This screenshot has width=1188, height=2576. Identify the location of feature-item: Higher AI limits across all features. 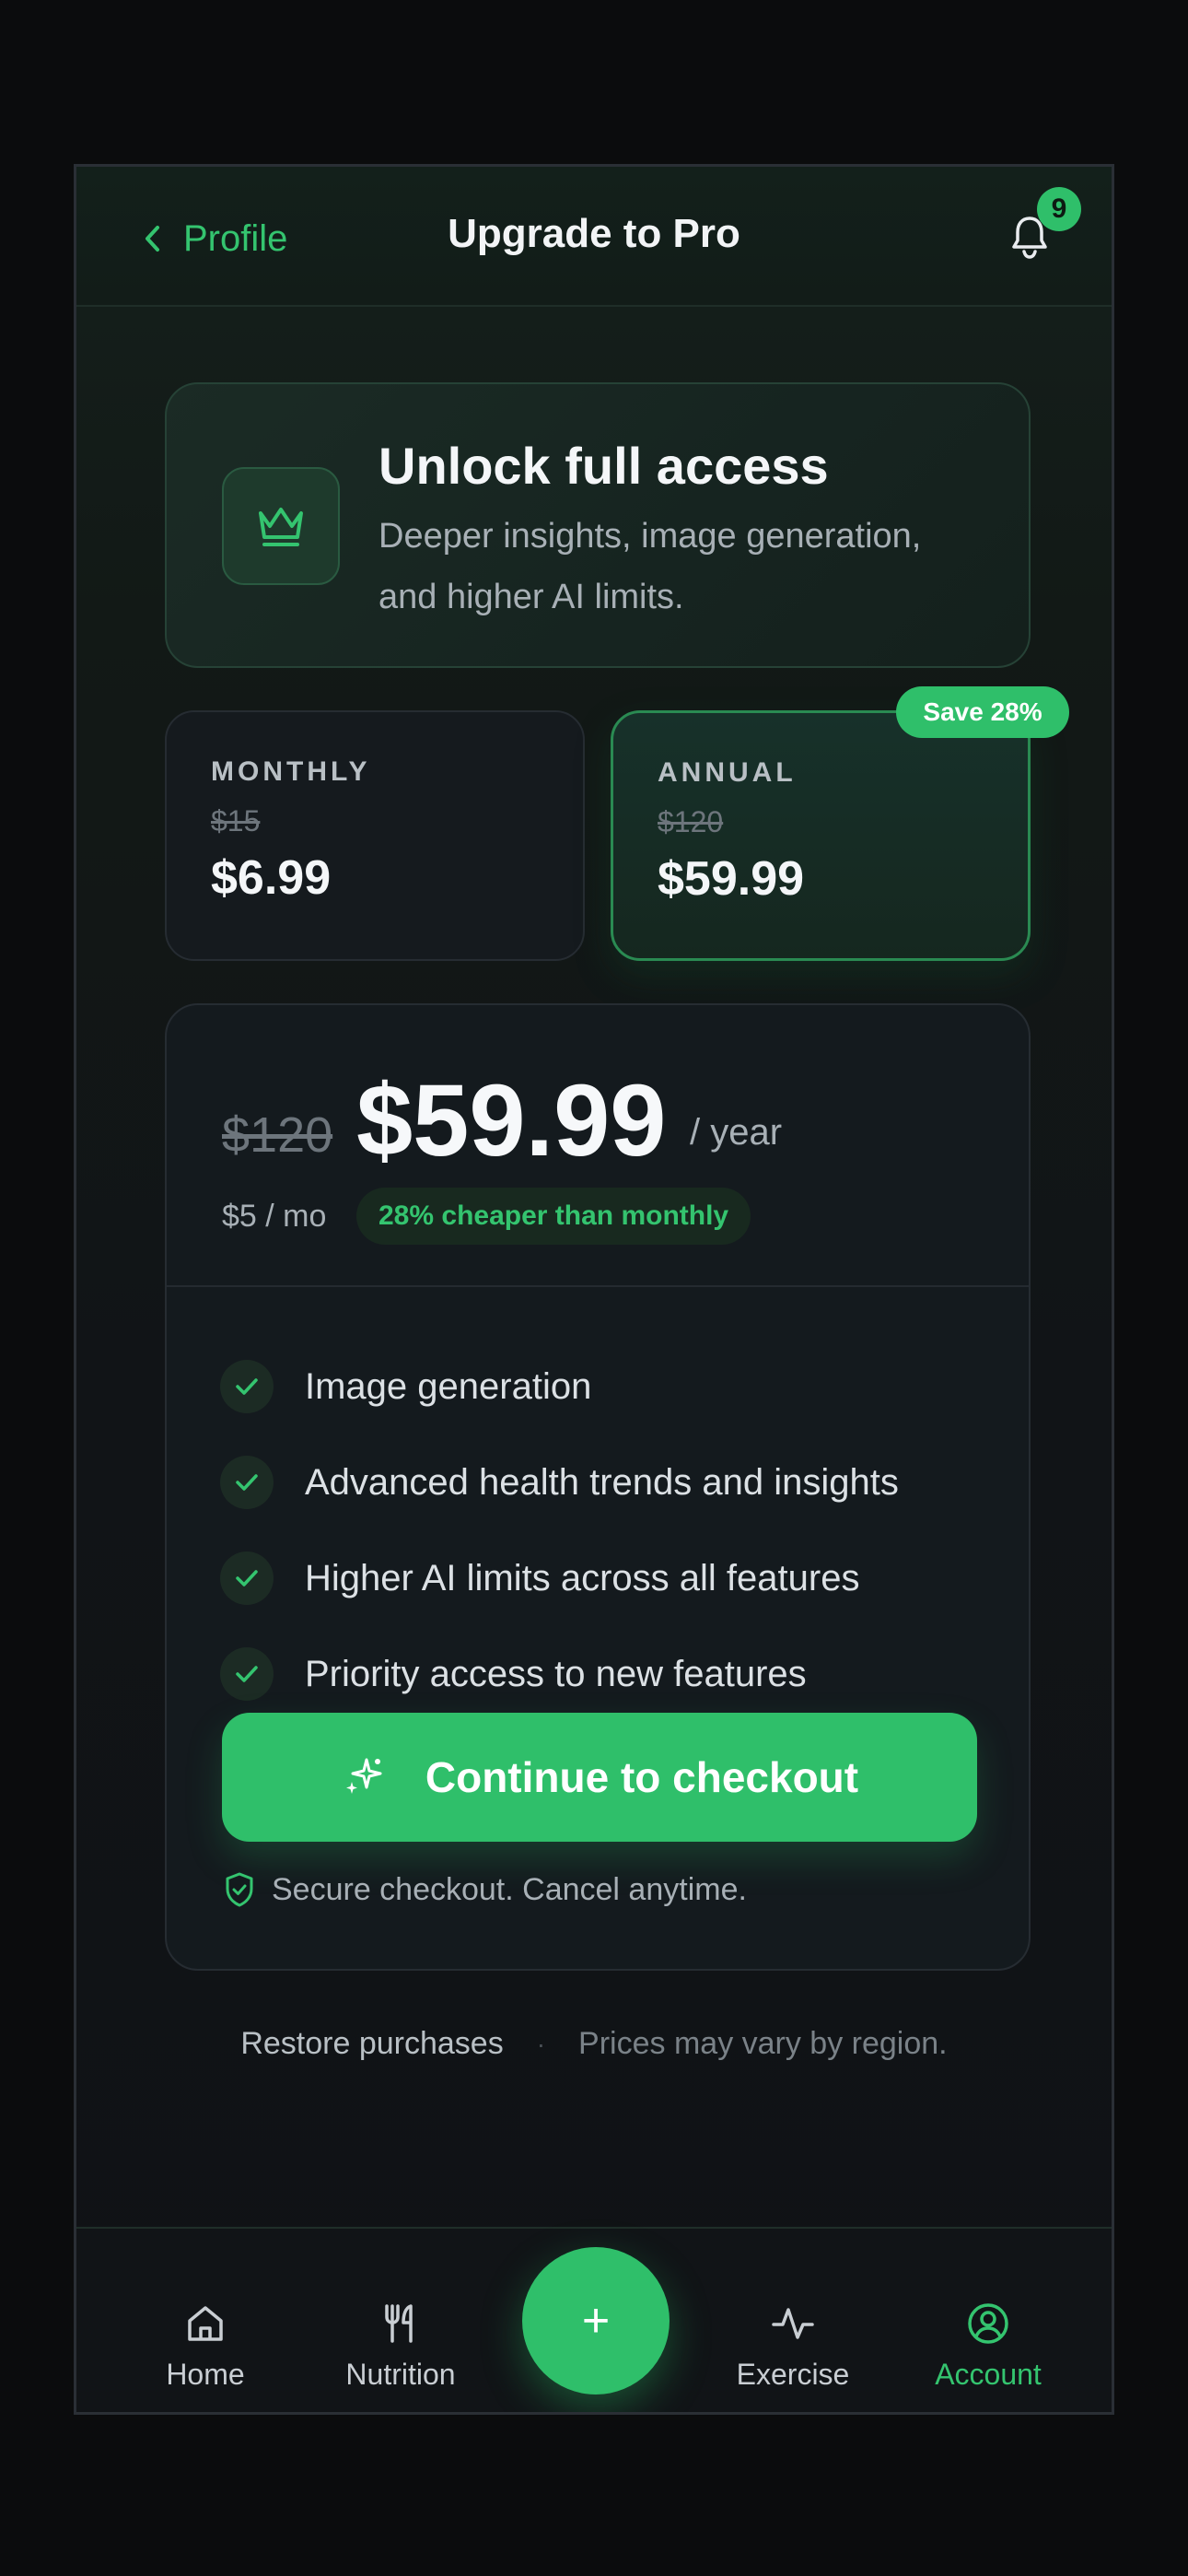
(539, 1578).